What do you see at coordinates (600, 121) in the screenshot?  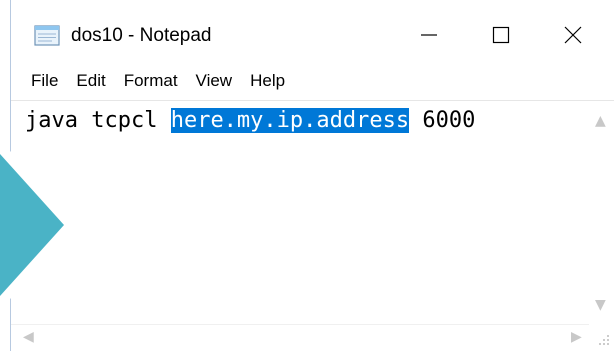 I see `scroll-up-arrow-icon: ▲` at bounding box center [600, 121].